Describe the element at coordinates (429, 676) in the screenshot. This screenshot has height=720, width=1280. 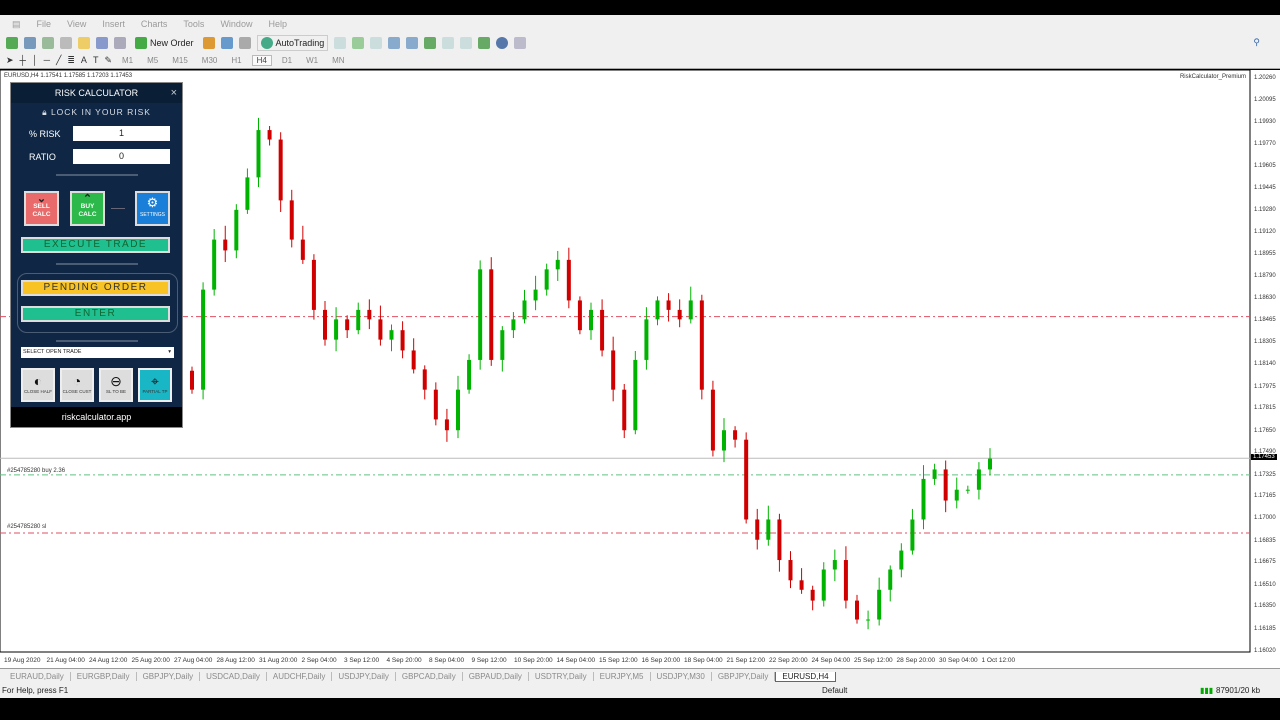
I see `chart-tab: GBPCAD,Daily` at that location.